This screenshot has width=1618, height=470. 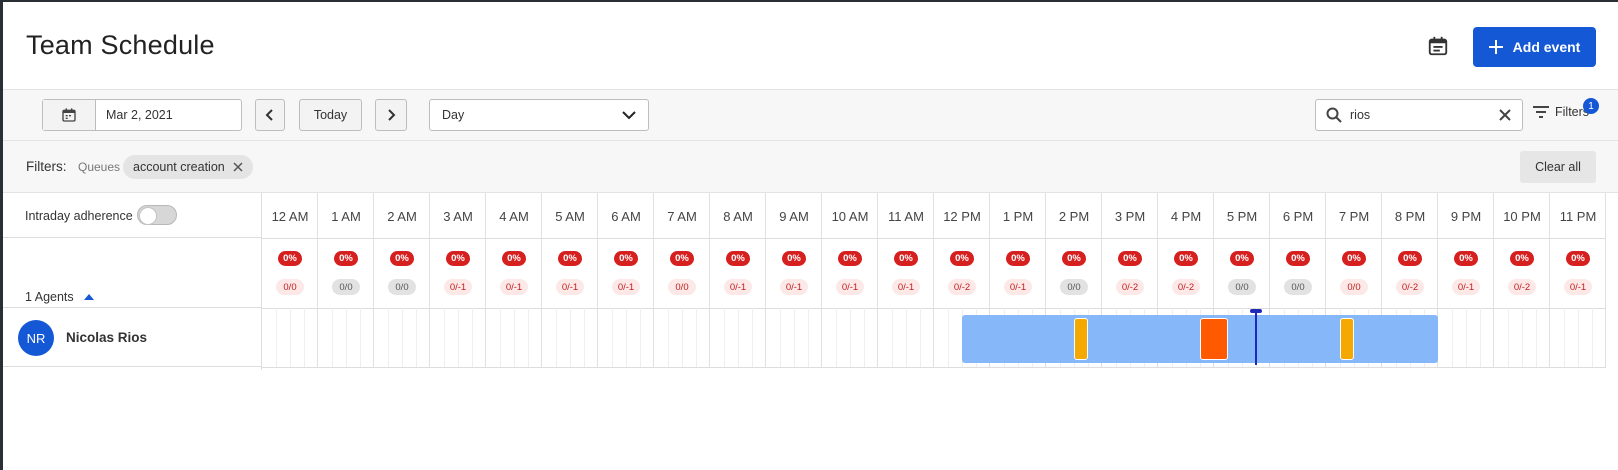 I want to click on agent-row: NR Nicolas Rios, so click(x=132, y=337).